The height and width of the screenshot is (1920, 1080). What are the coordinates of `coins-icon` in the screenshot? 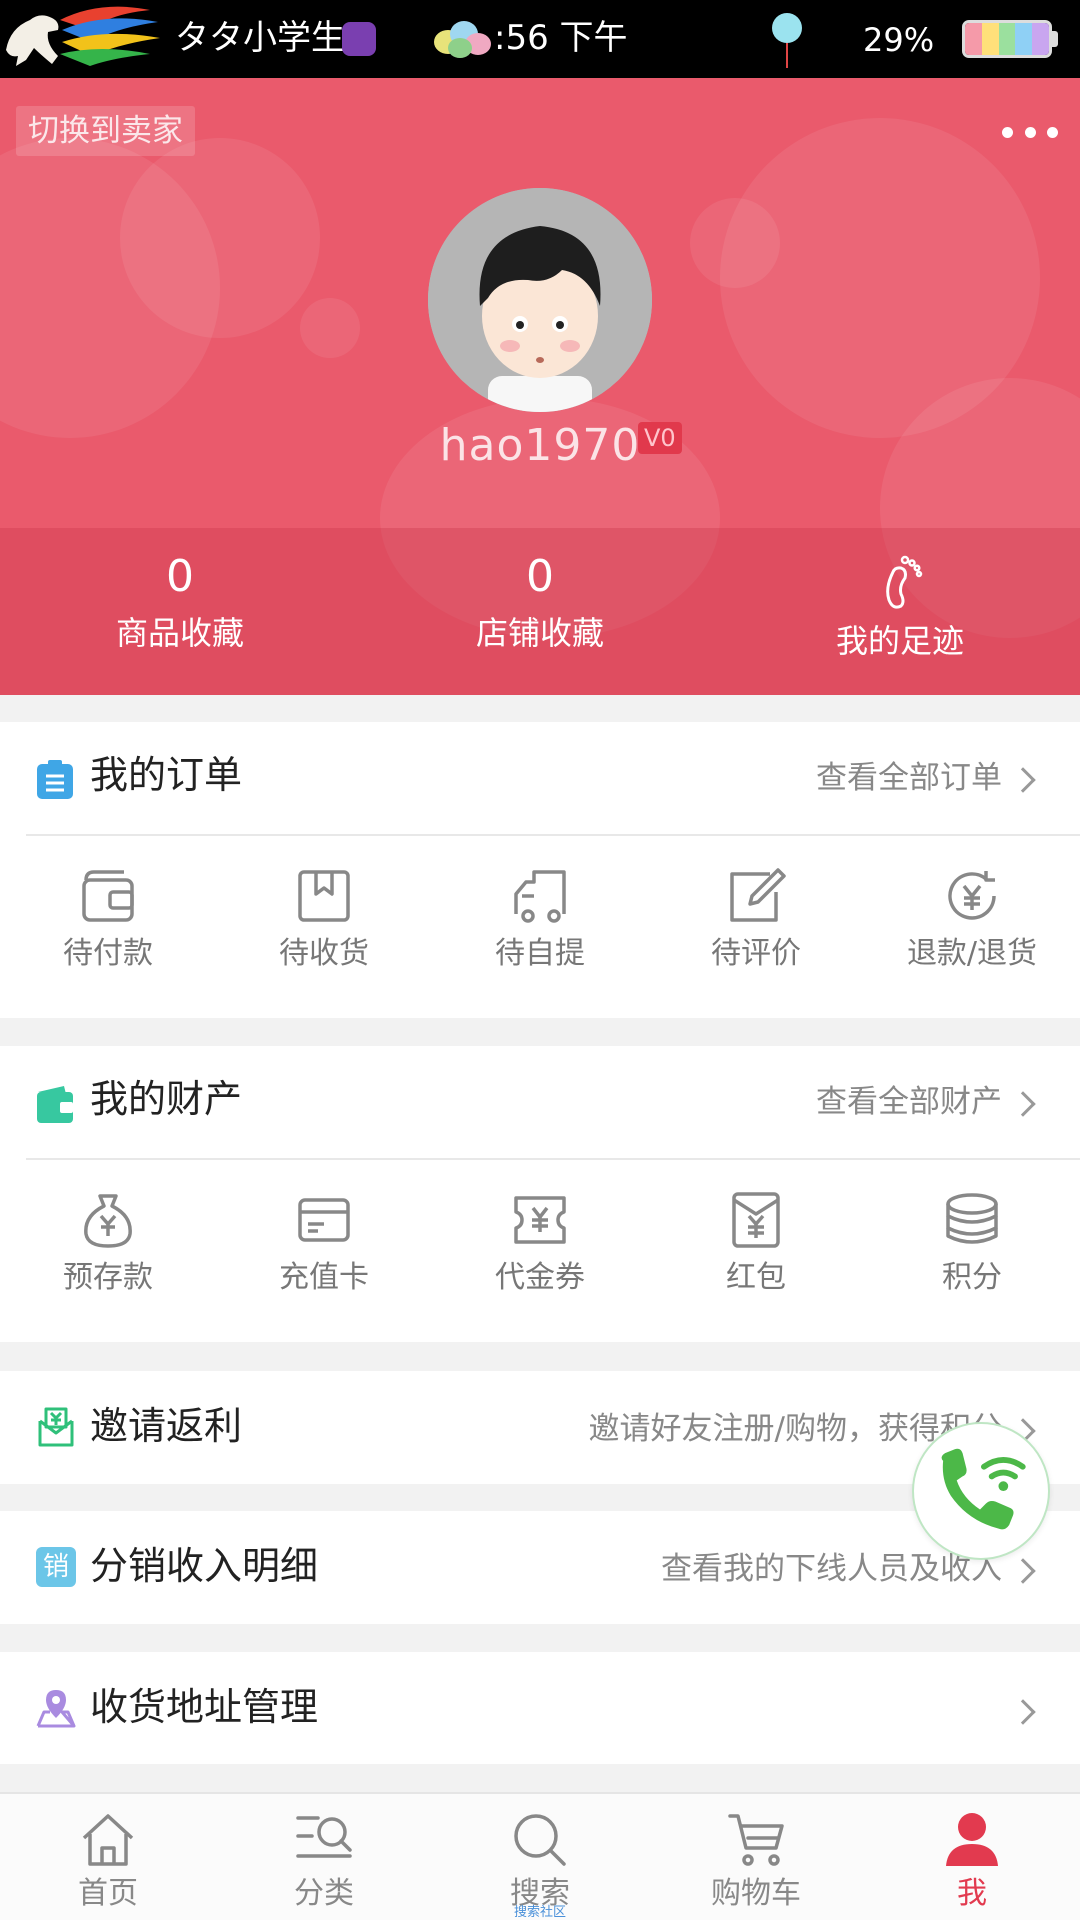 It's located at (972, 1218).